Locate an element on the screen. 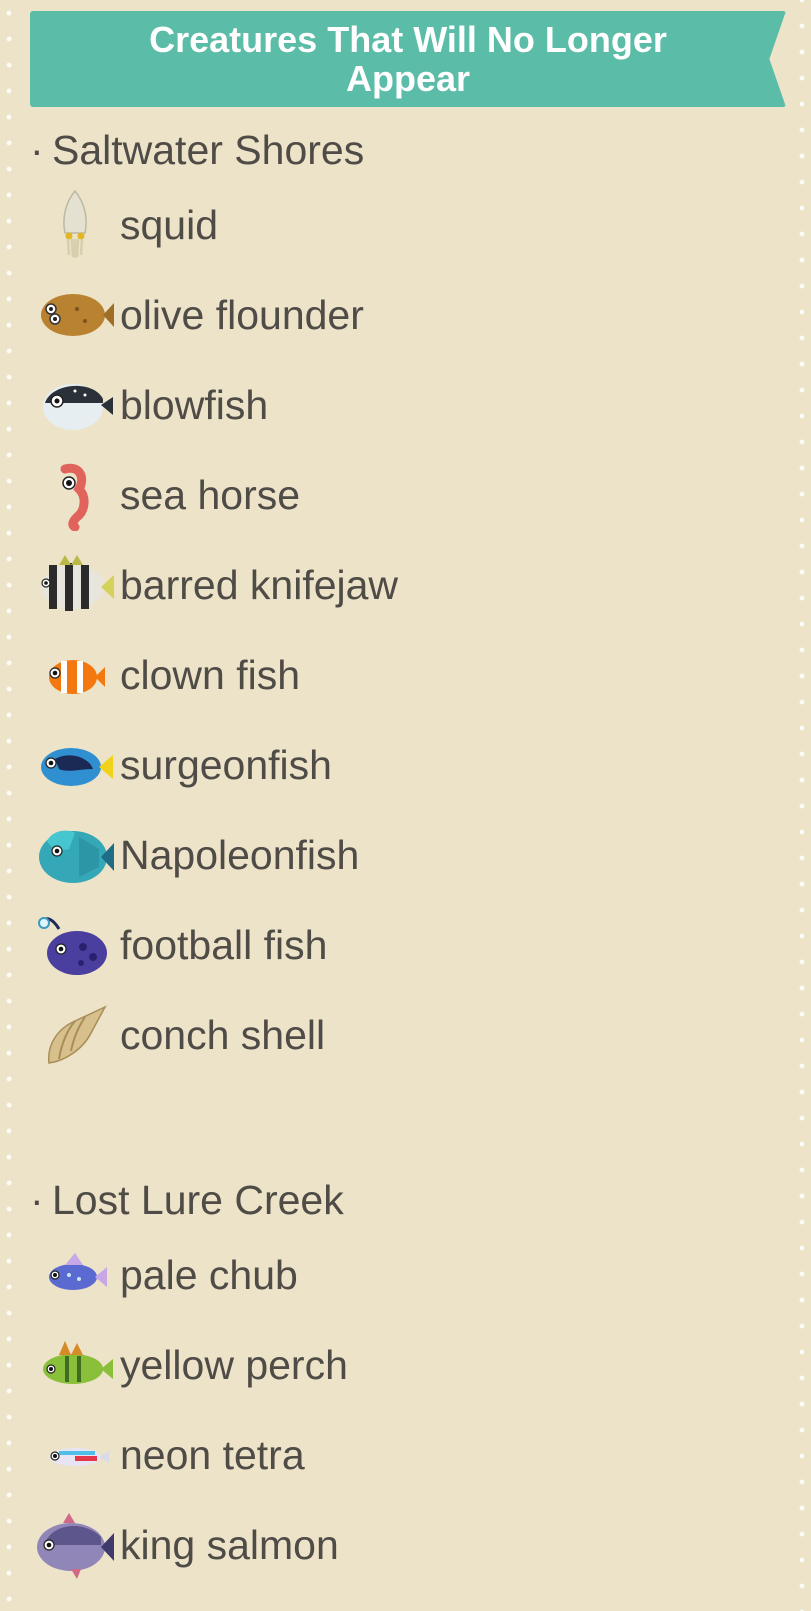  list-item: pale chub is located at coordinates (400, 1275).